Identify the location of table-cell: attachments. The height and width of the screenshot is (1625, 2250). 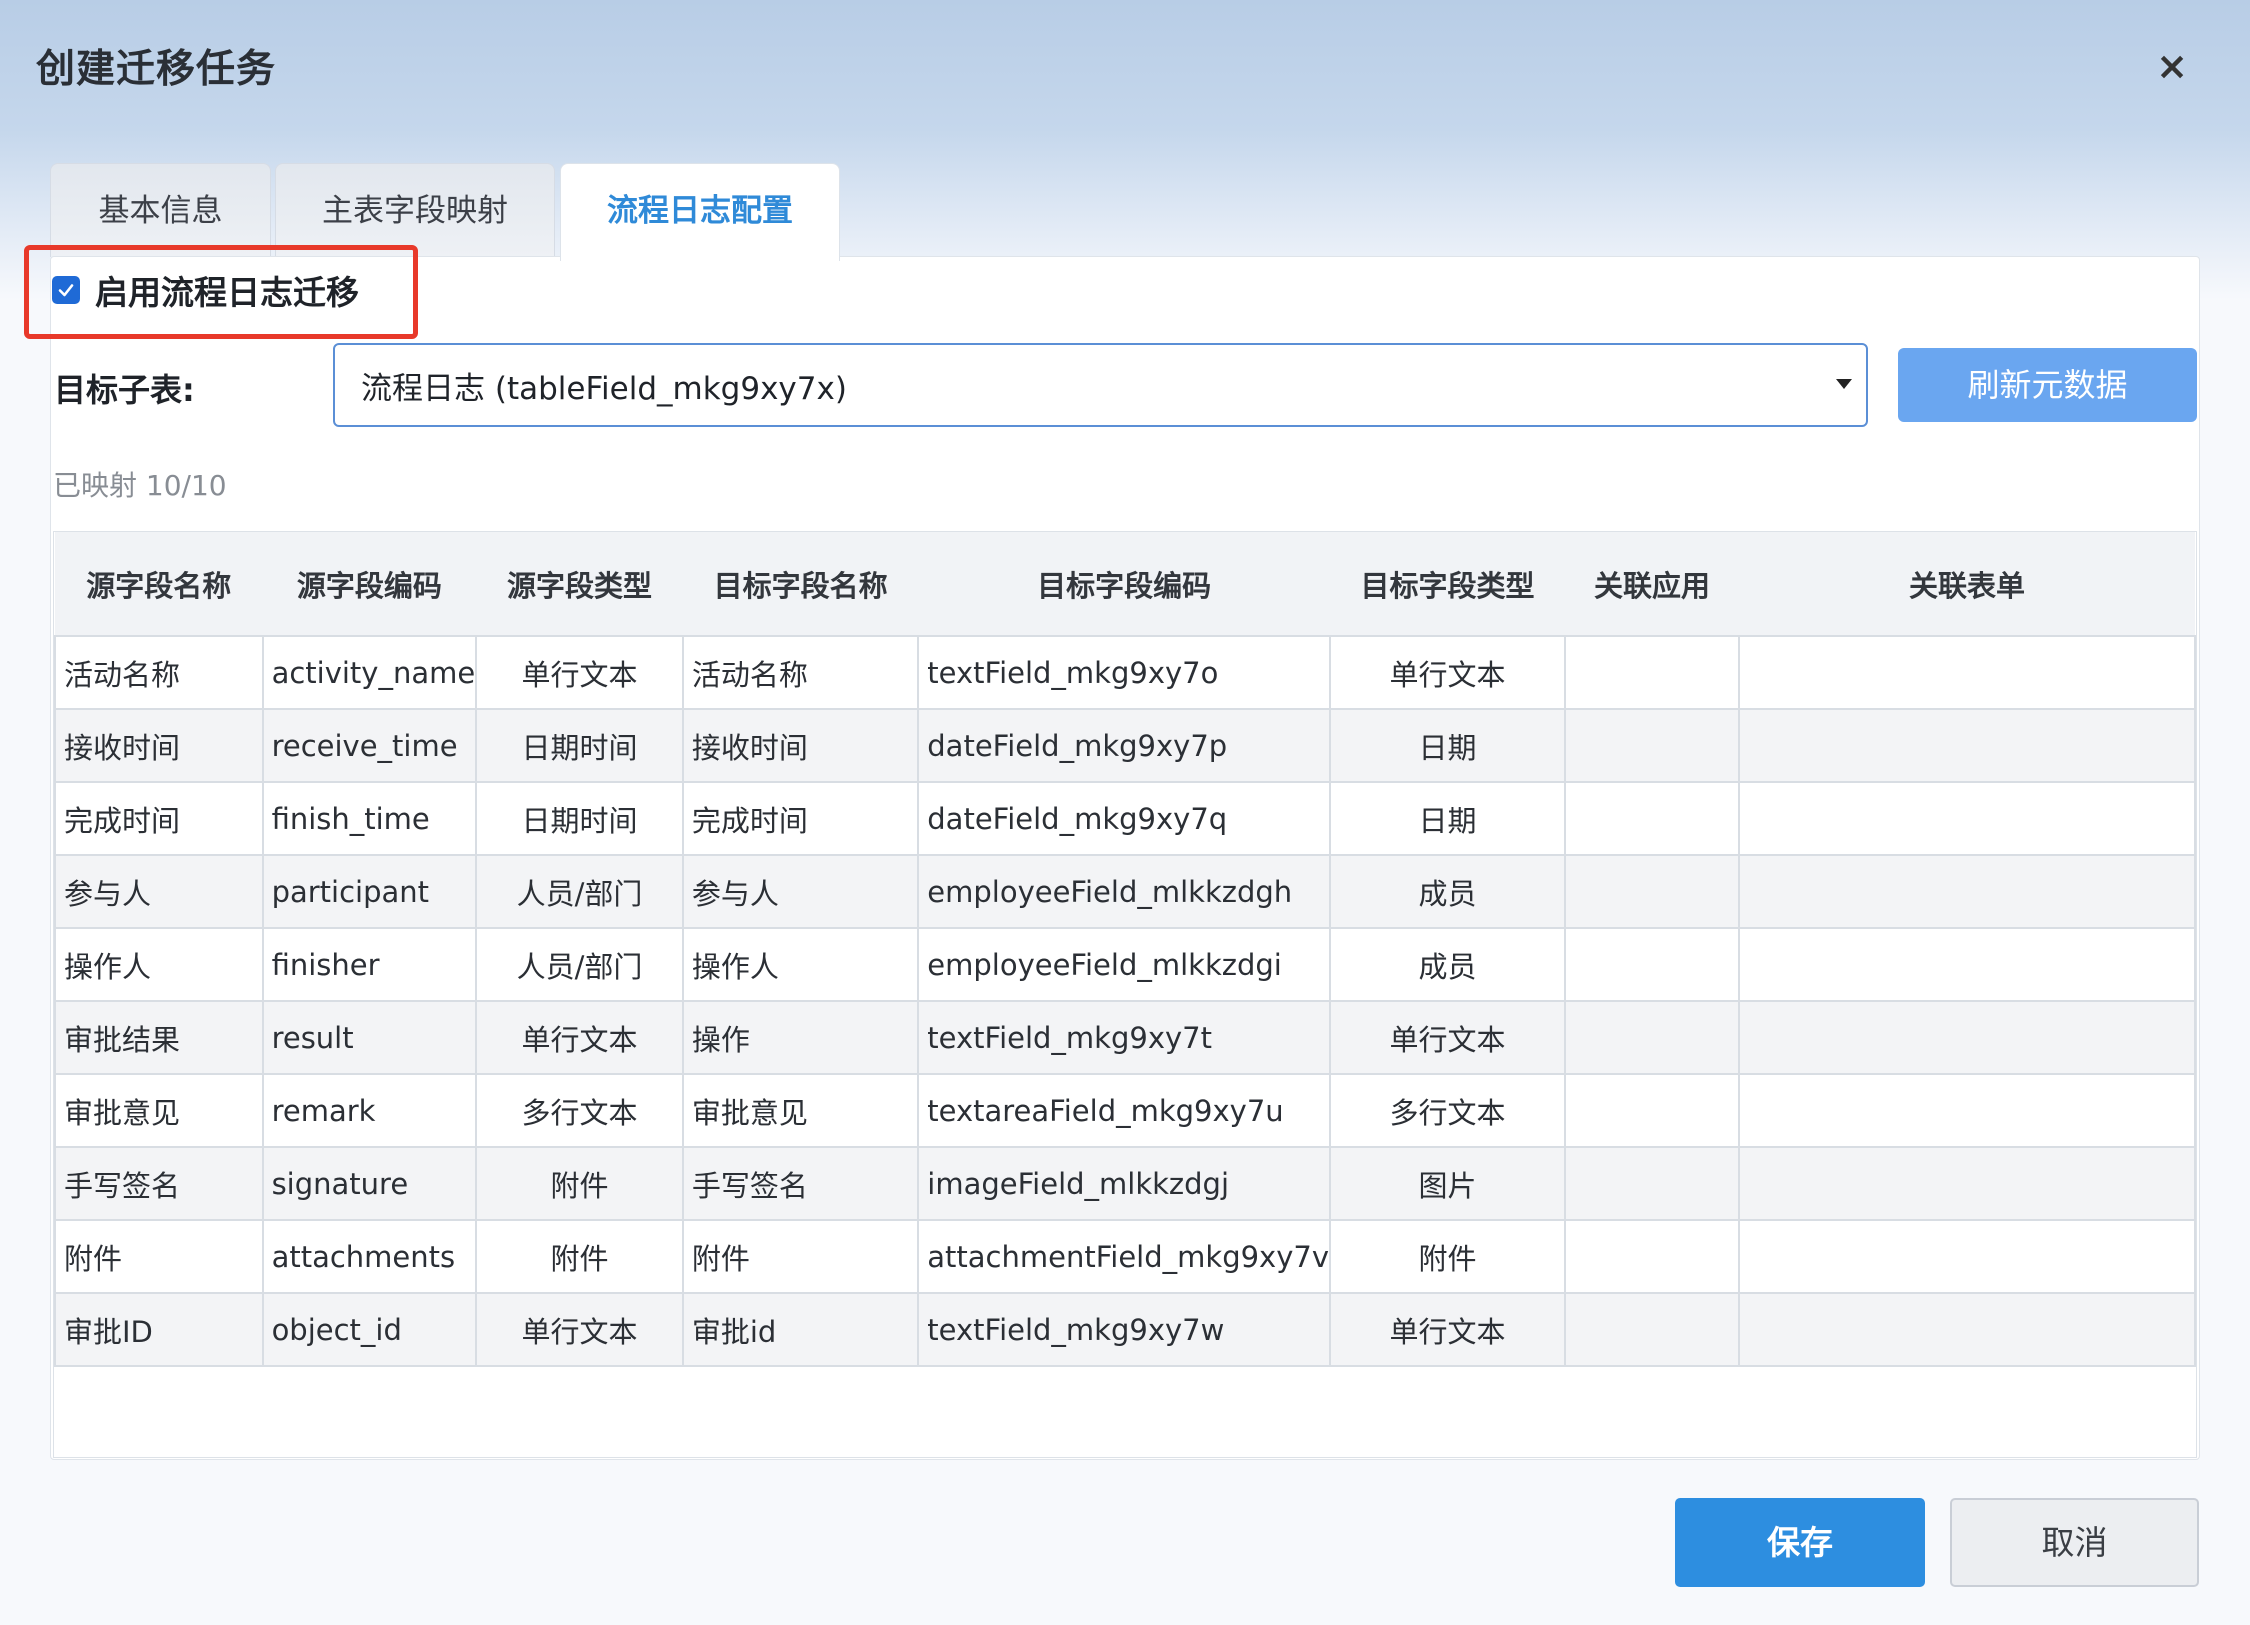
(369, 1256).